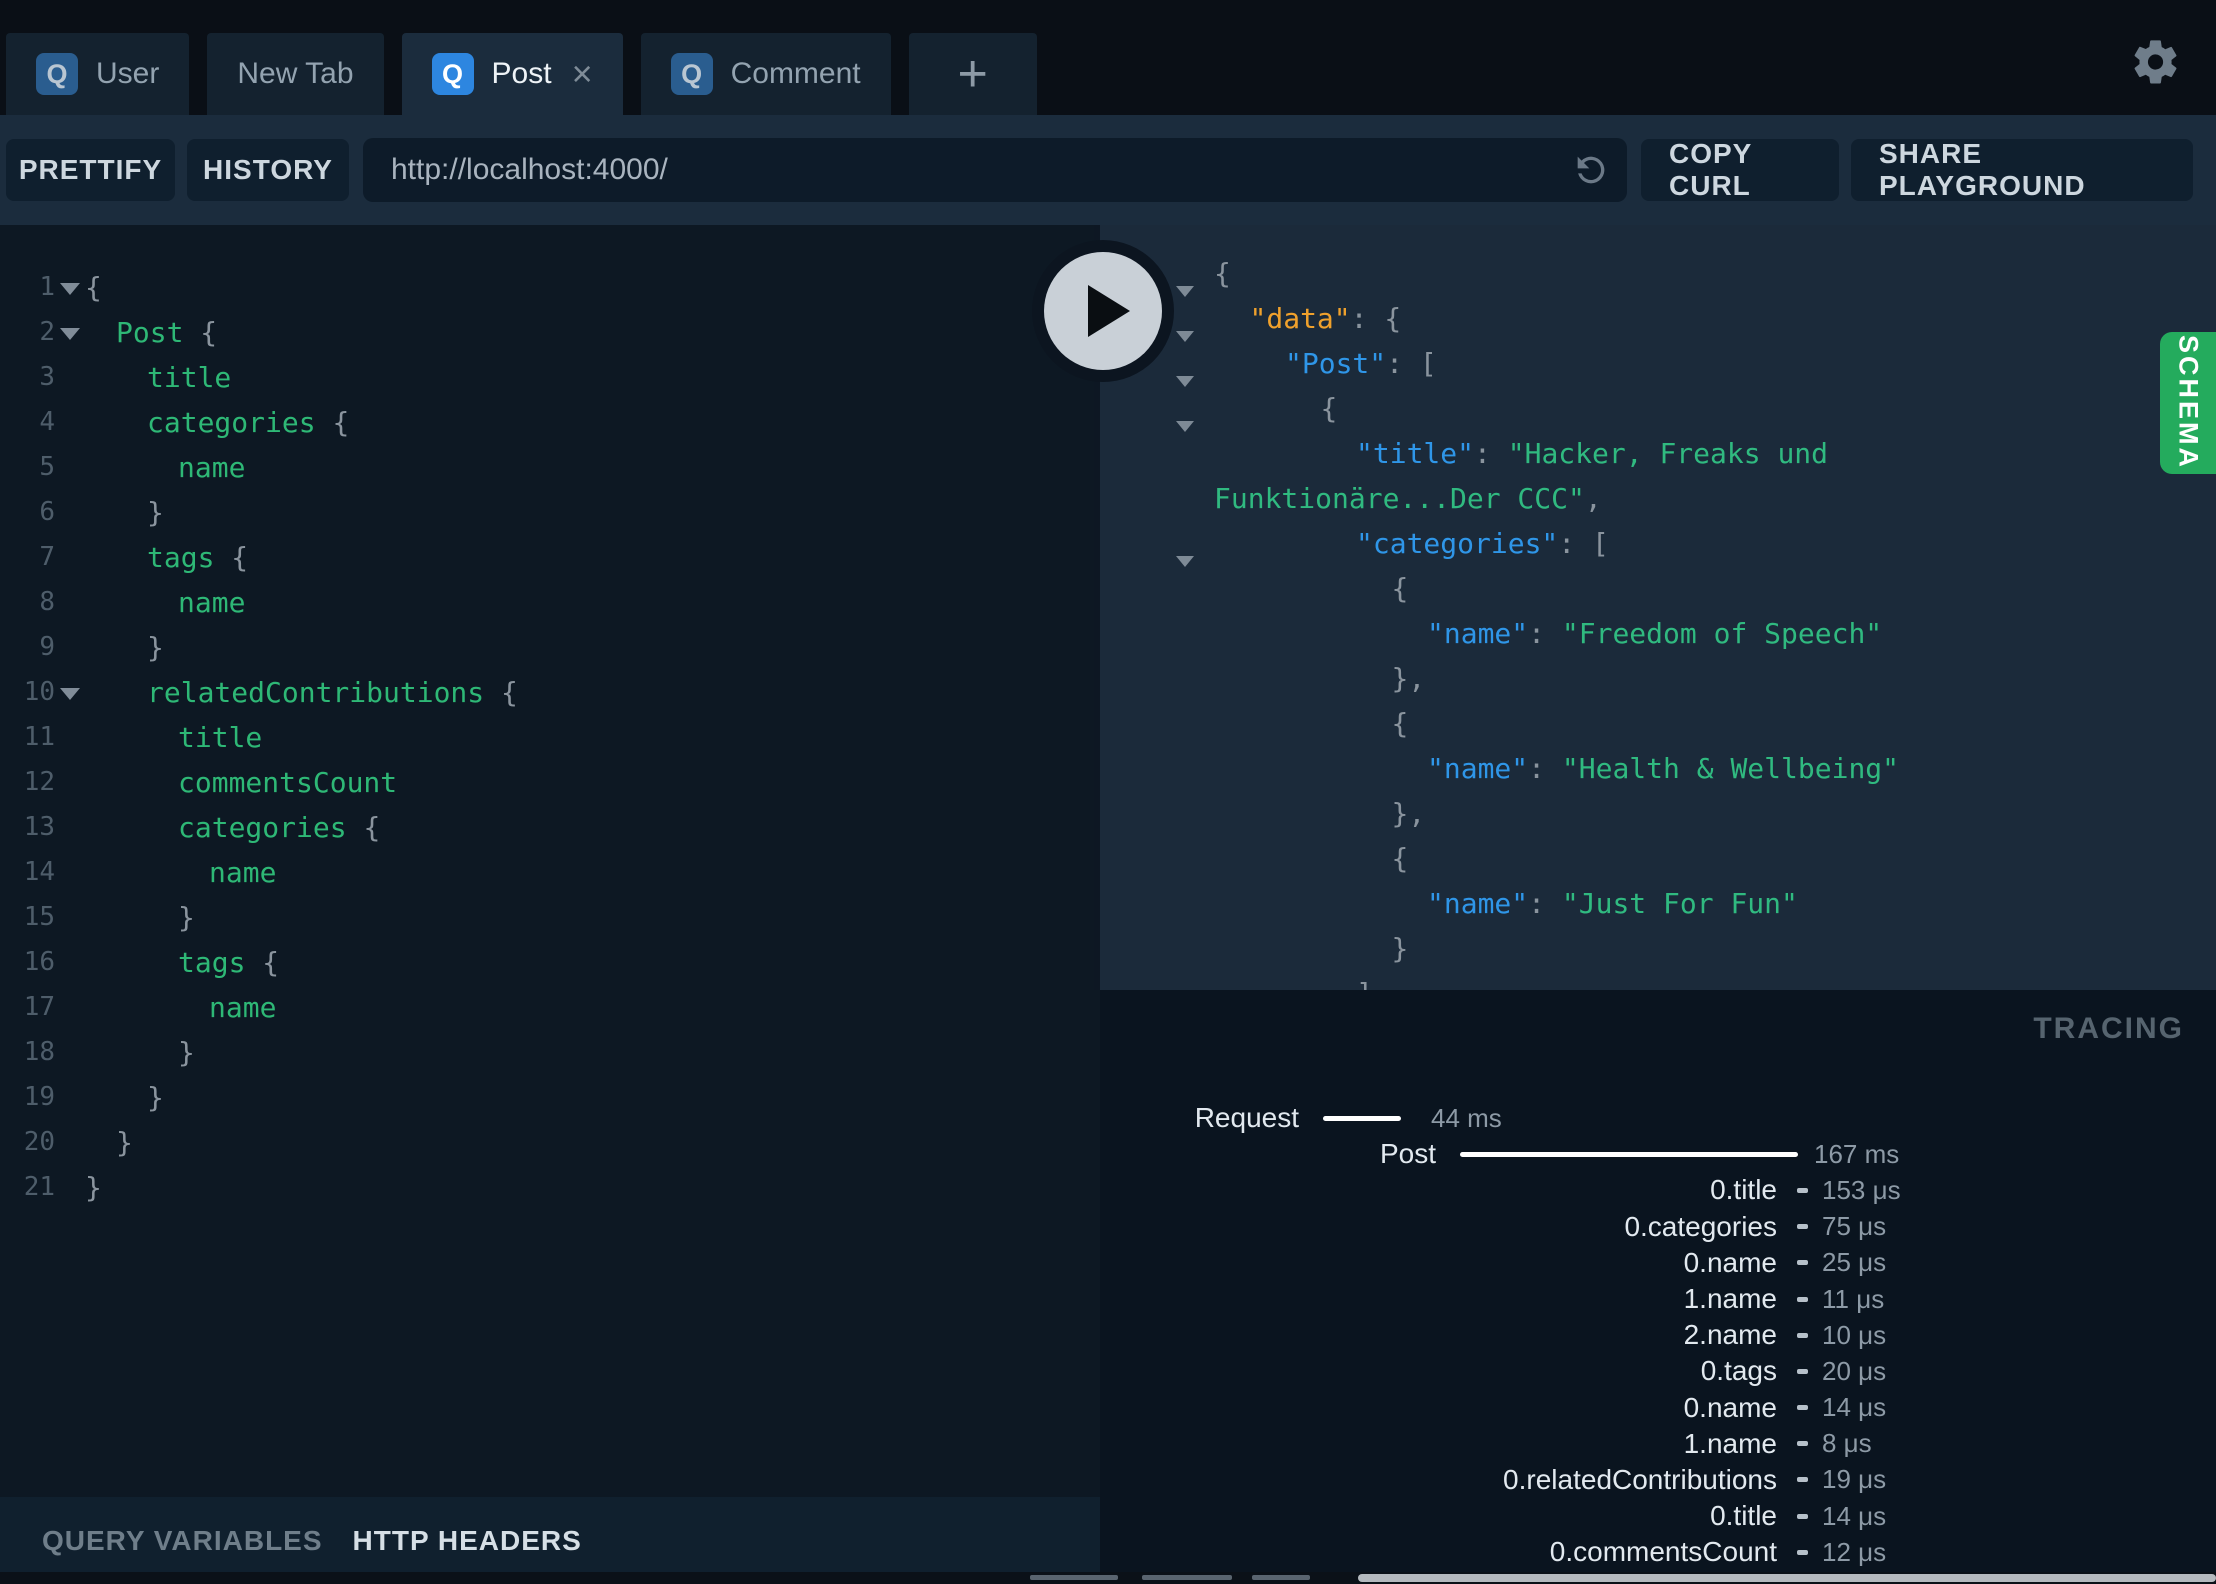 This screenshot has height=1584, width=2216. Describe the element at coordinates (1108, 1578) in the screenshot. I see `clipped-bottom-strip` at that location.